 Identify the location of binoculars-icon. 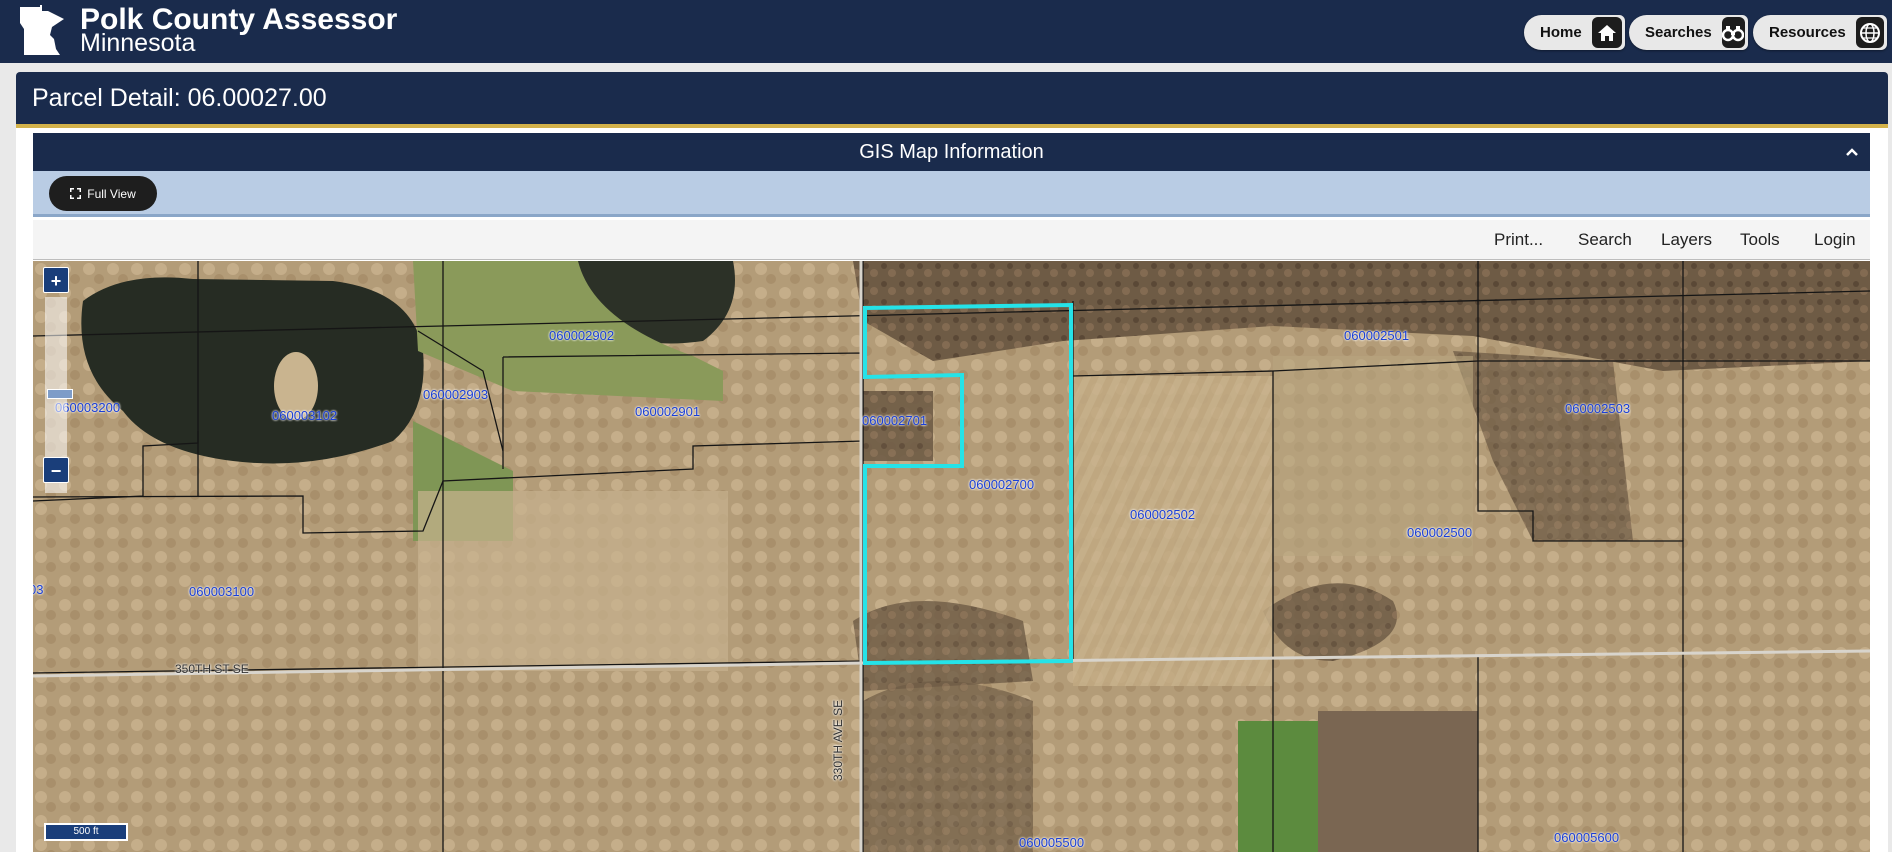
(1733, 32).